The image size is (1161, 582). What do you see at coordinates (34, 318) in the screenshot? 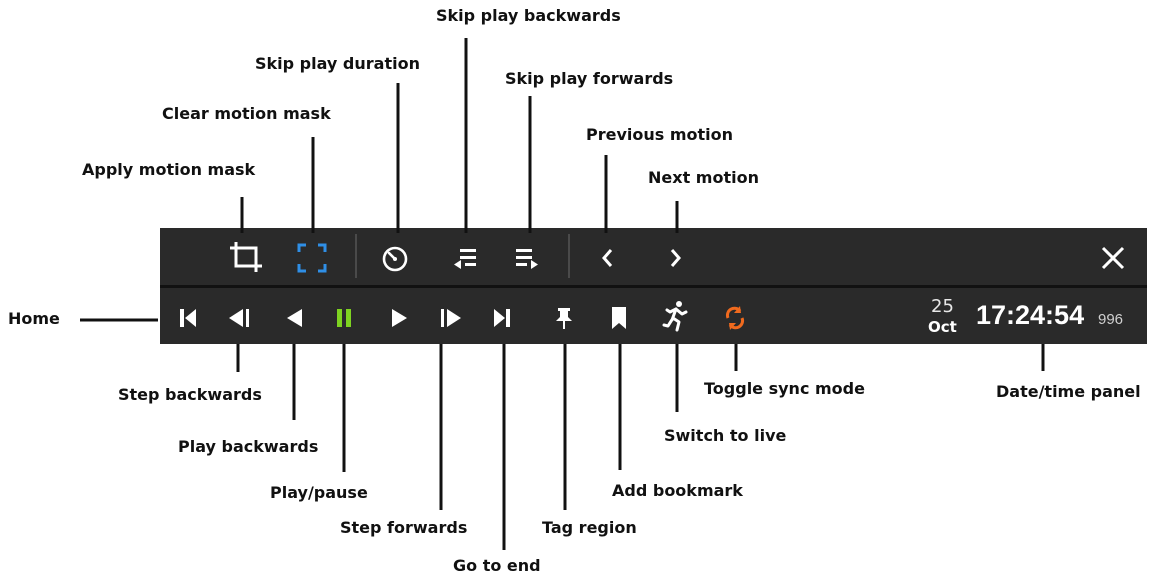
I see `label-home: Home` at bounding box center [34, 318].